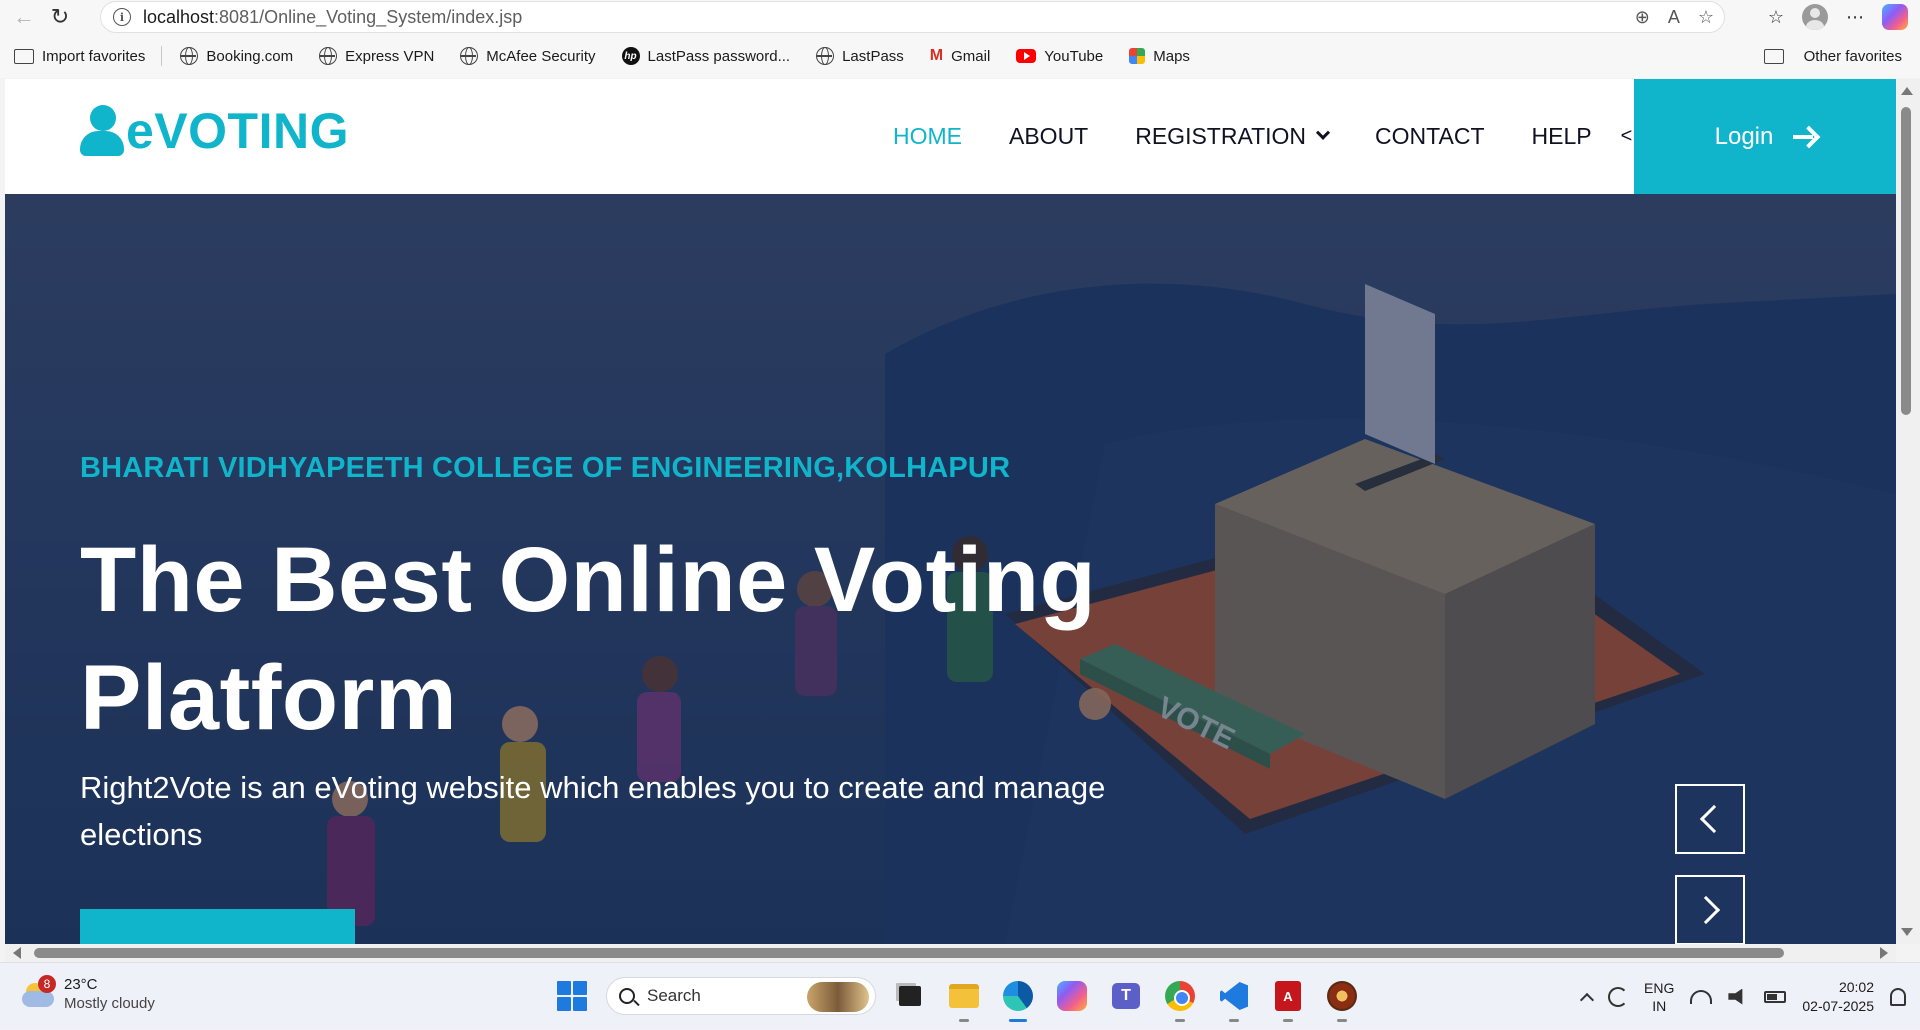 The height and width of the screenshot is (1030, 1920). What do you see at coordinates (1908, 511) in the screenshot?
I see `vertical-scrollbar` at bounding box center [1908, 511].